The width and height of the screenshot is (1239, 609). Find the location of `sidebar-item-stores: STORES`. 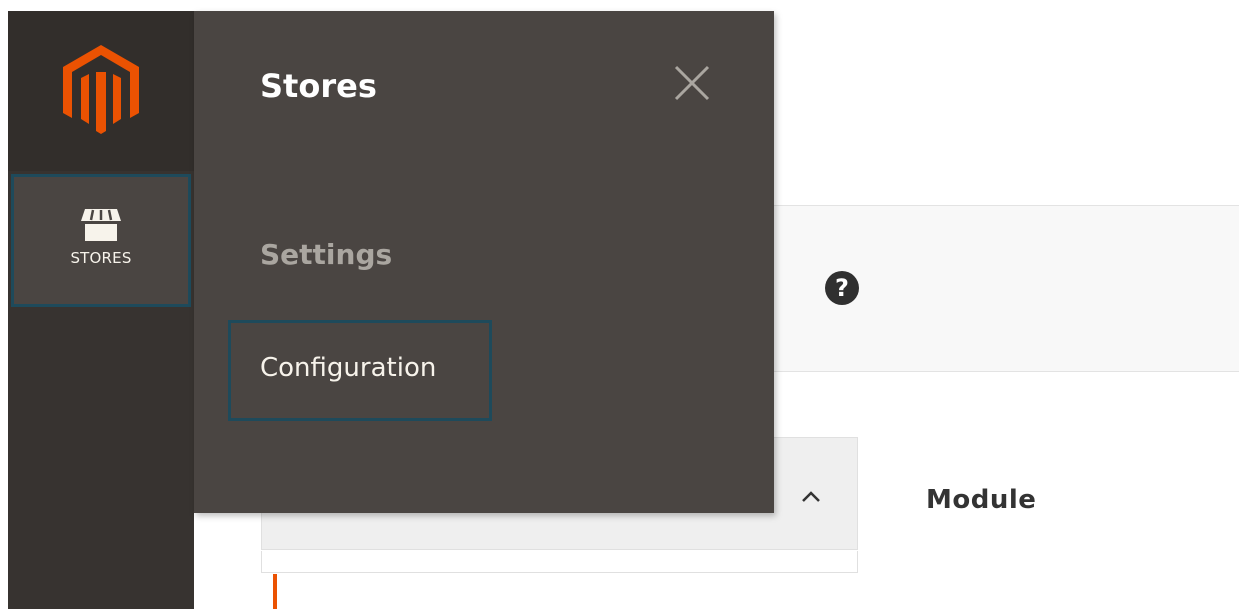

sidebar-item-stores: STORES is located at coordinates (101, 240).